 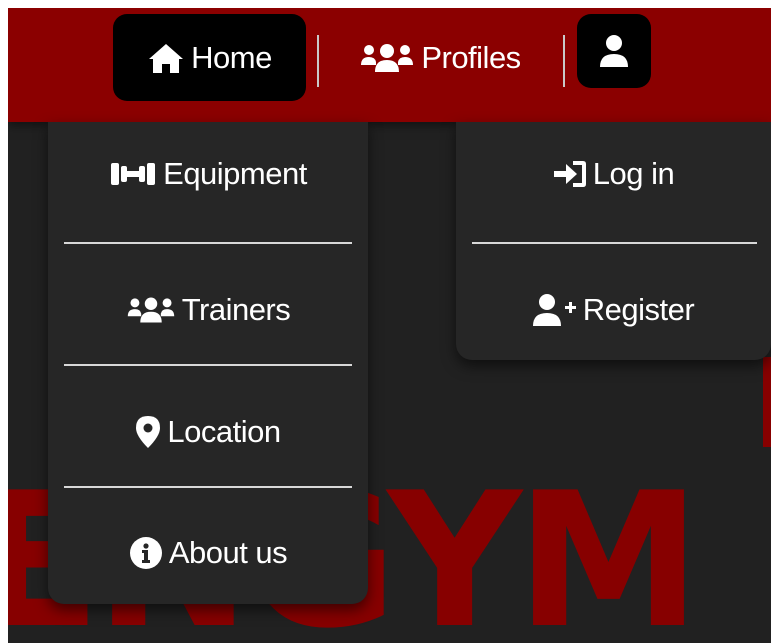 I want to click on menu-item-location: Location, so click(x=208, y=432).